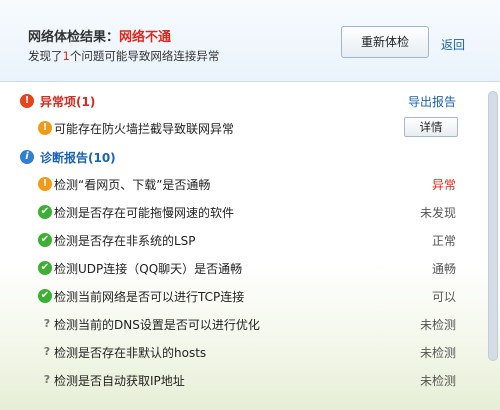 The width and height of the screenshot is (500, 410). I want to click on report-item-label: 检测当前网络是否可以进行TCP连接, so click(149, 297).